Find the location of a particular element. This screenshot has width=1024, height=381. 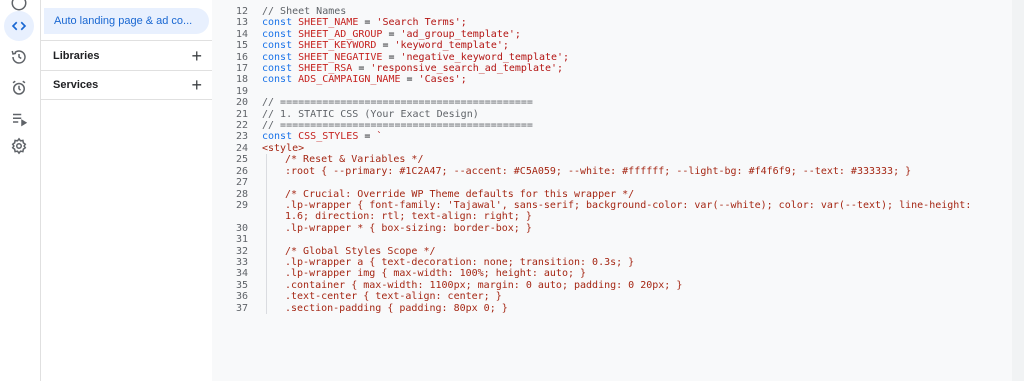

line-number: 32 is located at coordinates (241, 251).